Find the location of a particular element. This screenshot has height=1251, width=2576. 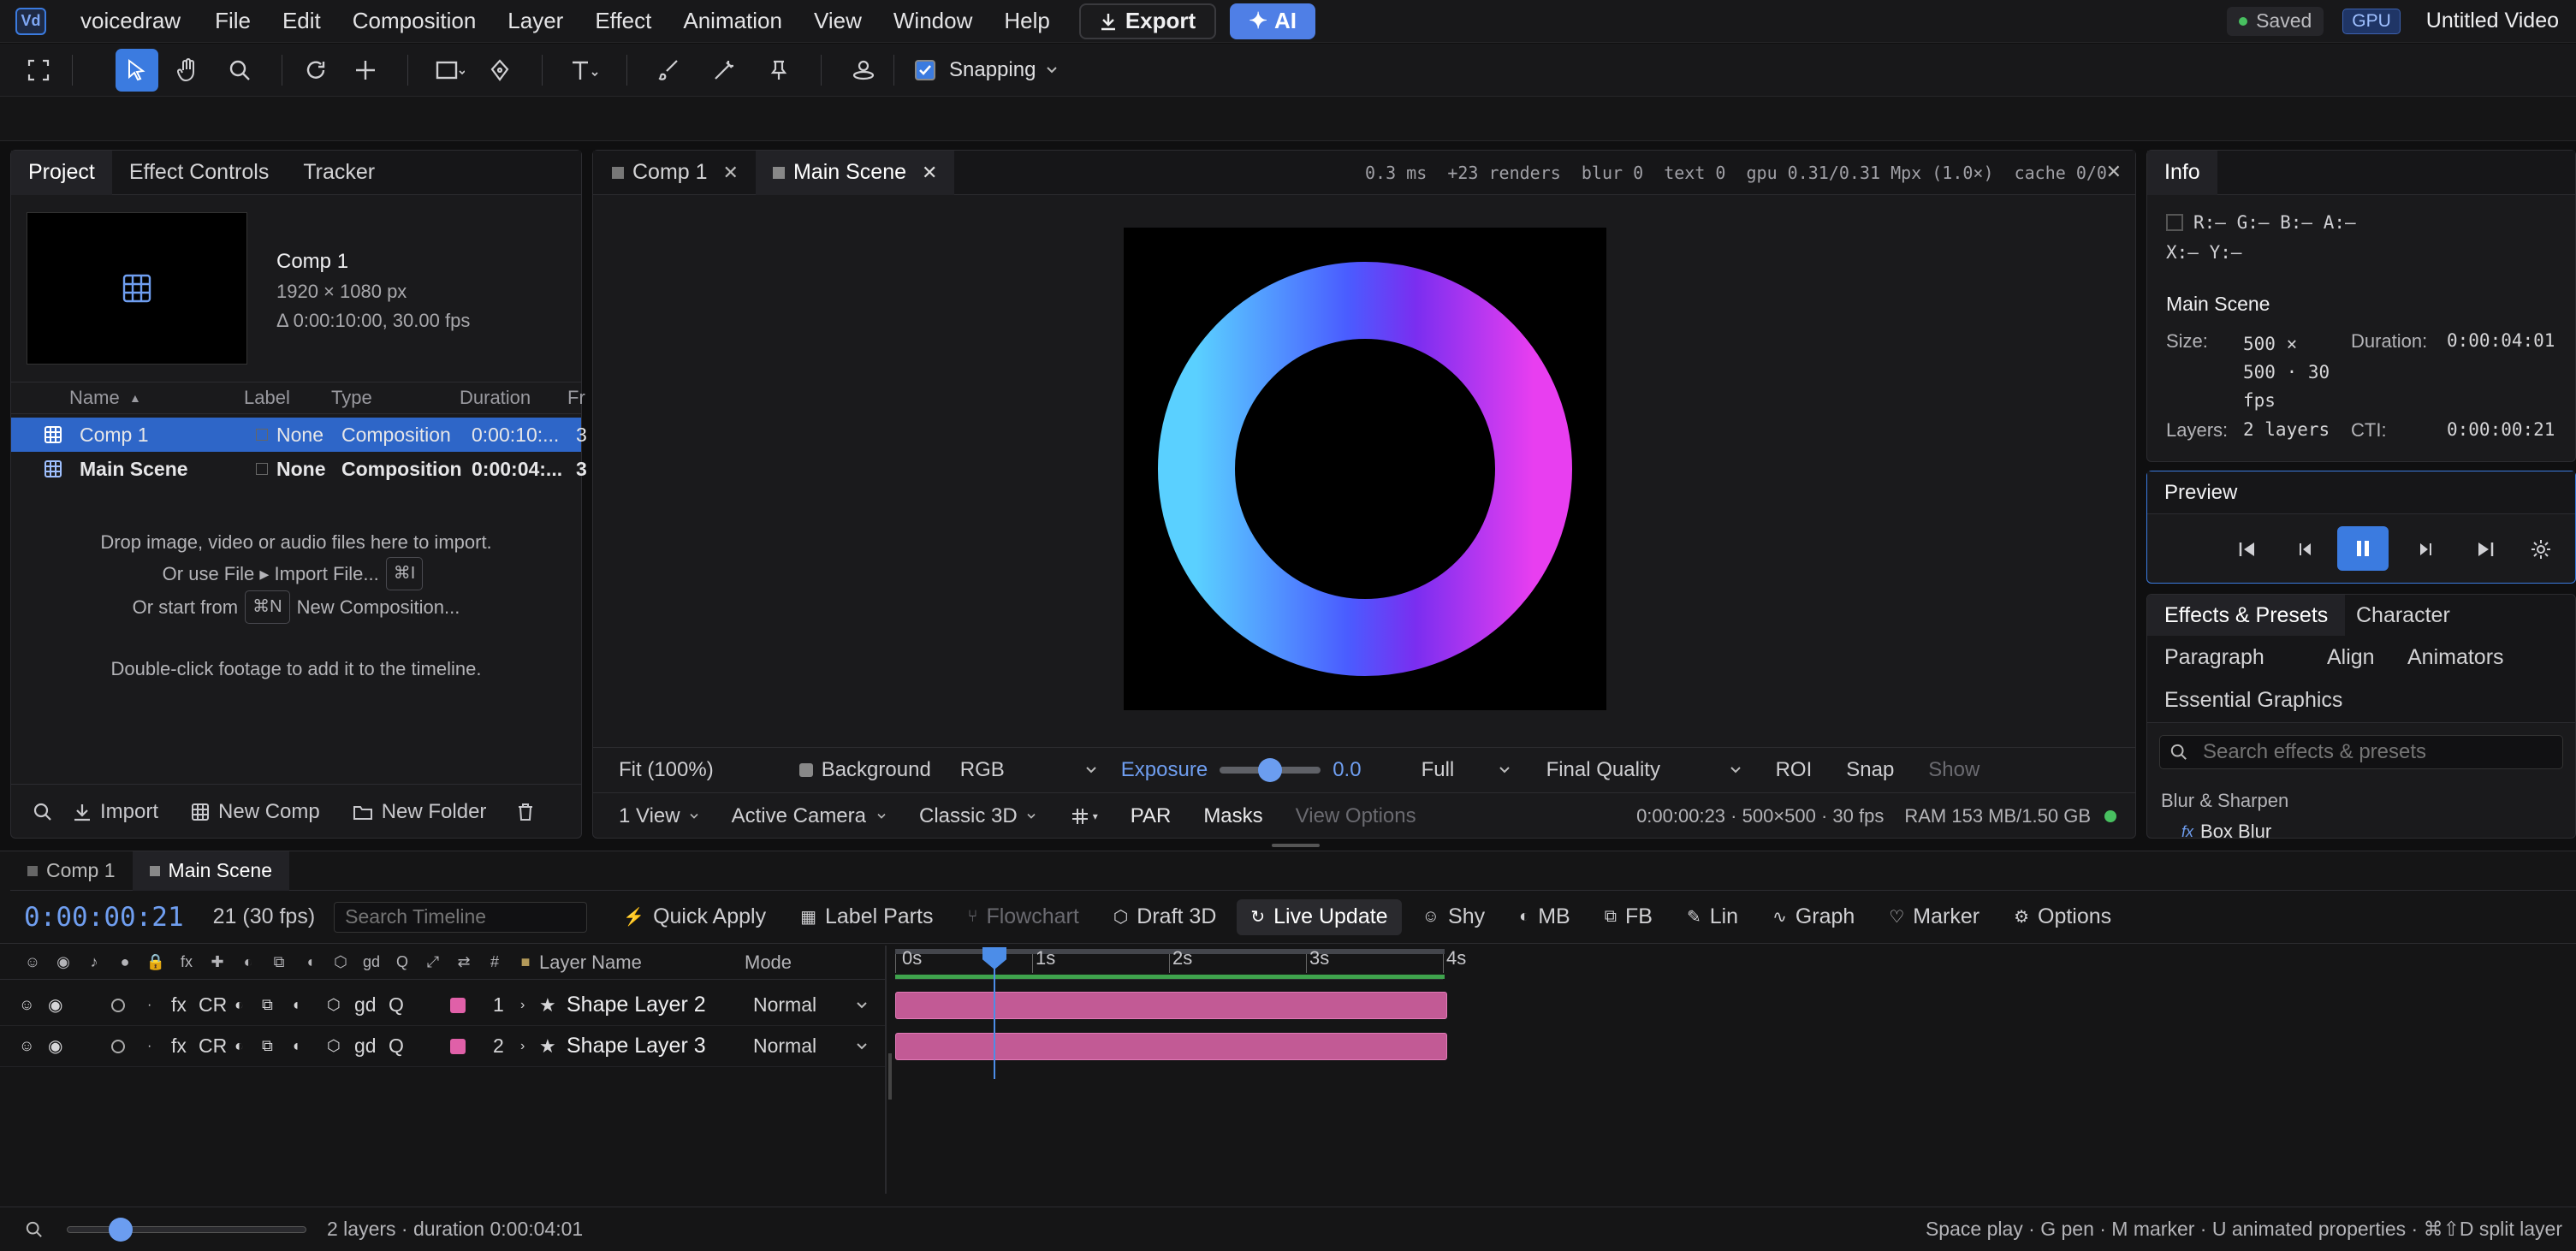

show-toggle: Show is located at coordinates (1953, 770).